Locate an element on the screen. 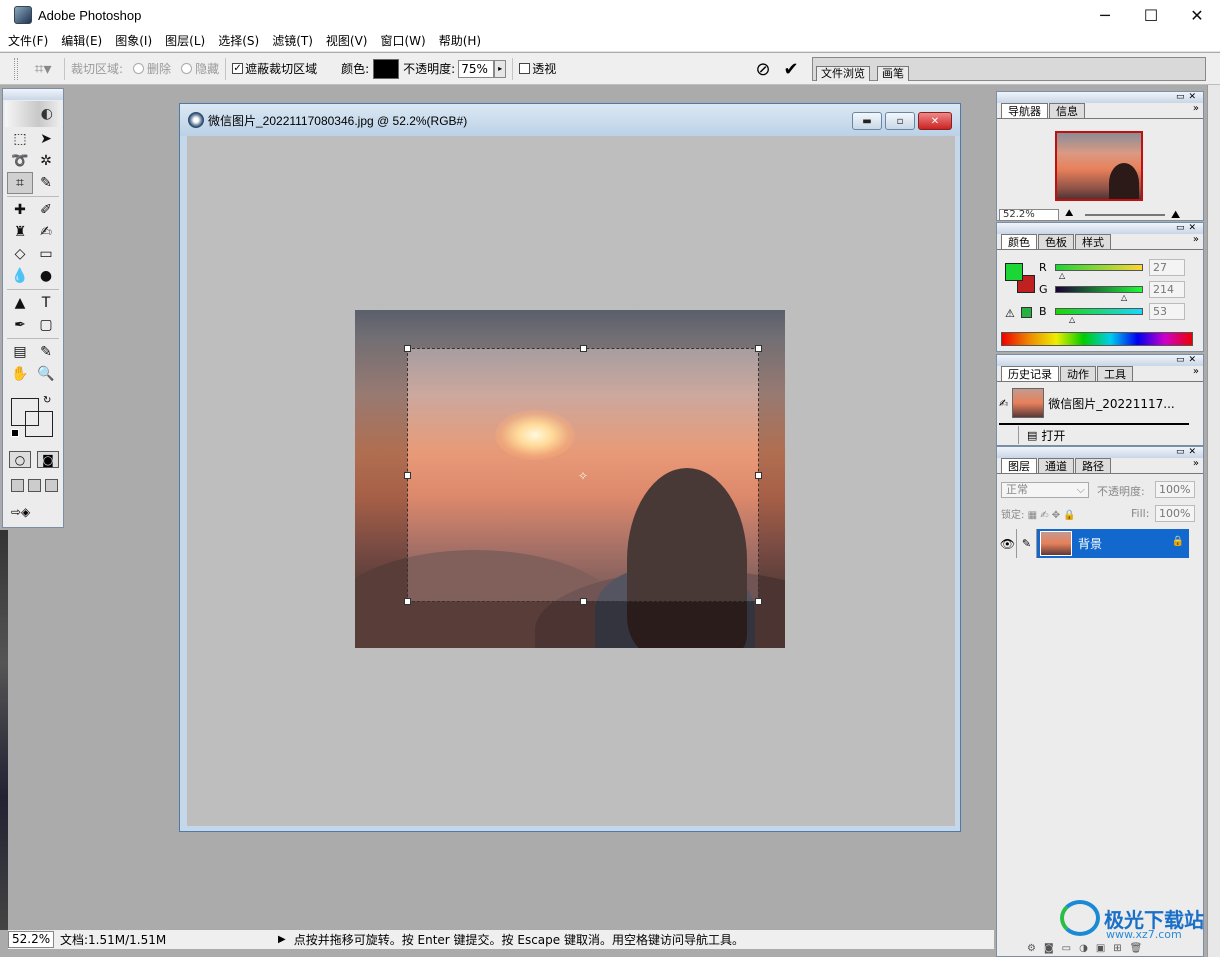 This screenshot has height=957, width=1220. zoom-in-icon: ⛰ is located at coordinates (1175, 215).